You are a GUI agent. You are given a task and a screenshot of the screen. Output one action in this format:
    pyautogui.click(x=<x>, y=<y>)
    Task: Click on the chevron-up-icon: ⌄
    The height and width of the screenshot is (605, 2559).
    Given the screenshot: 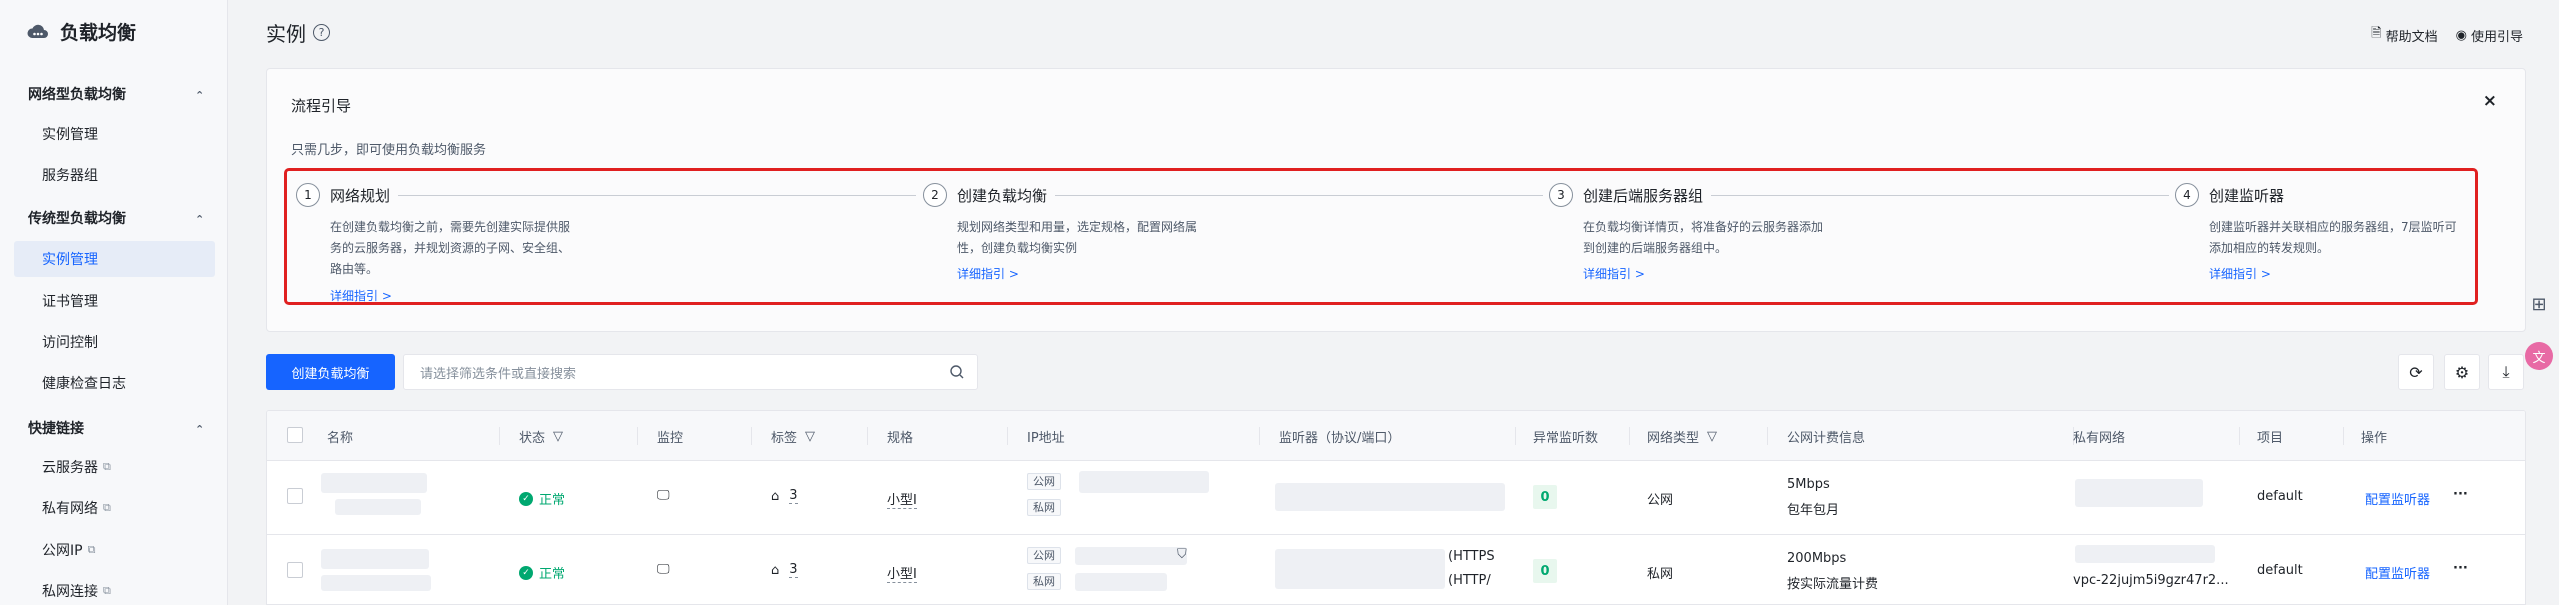 What is the action you would take?
    pyautogui.click(x=199, y=94)
    